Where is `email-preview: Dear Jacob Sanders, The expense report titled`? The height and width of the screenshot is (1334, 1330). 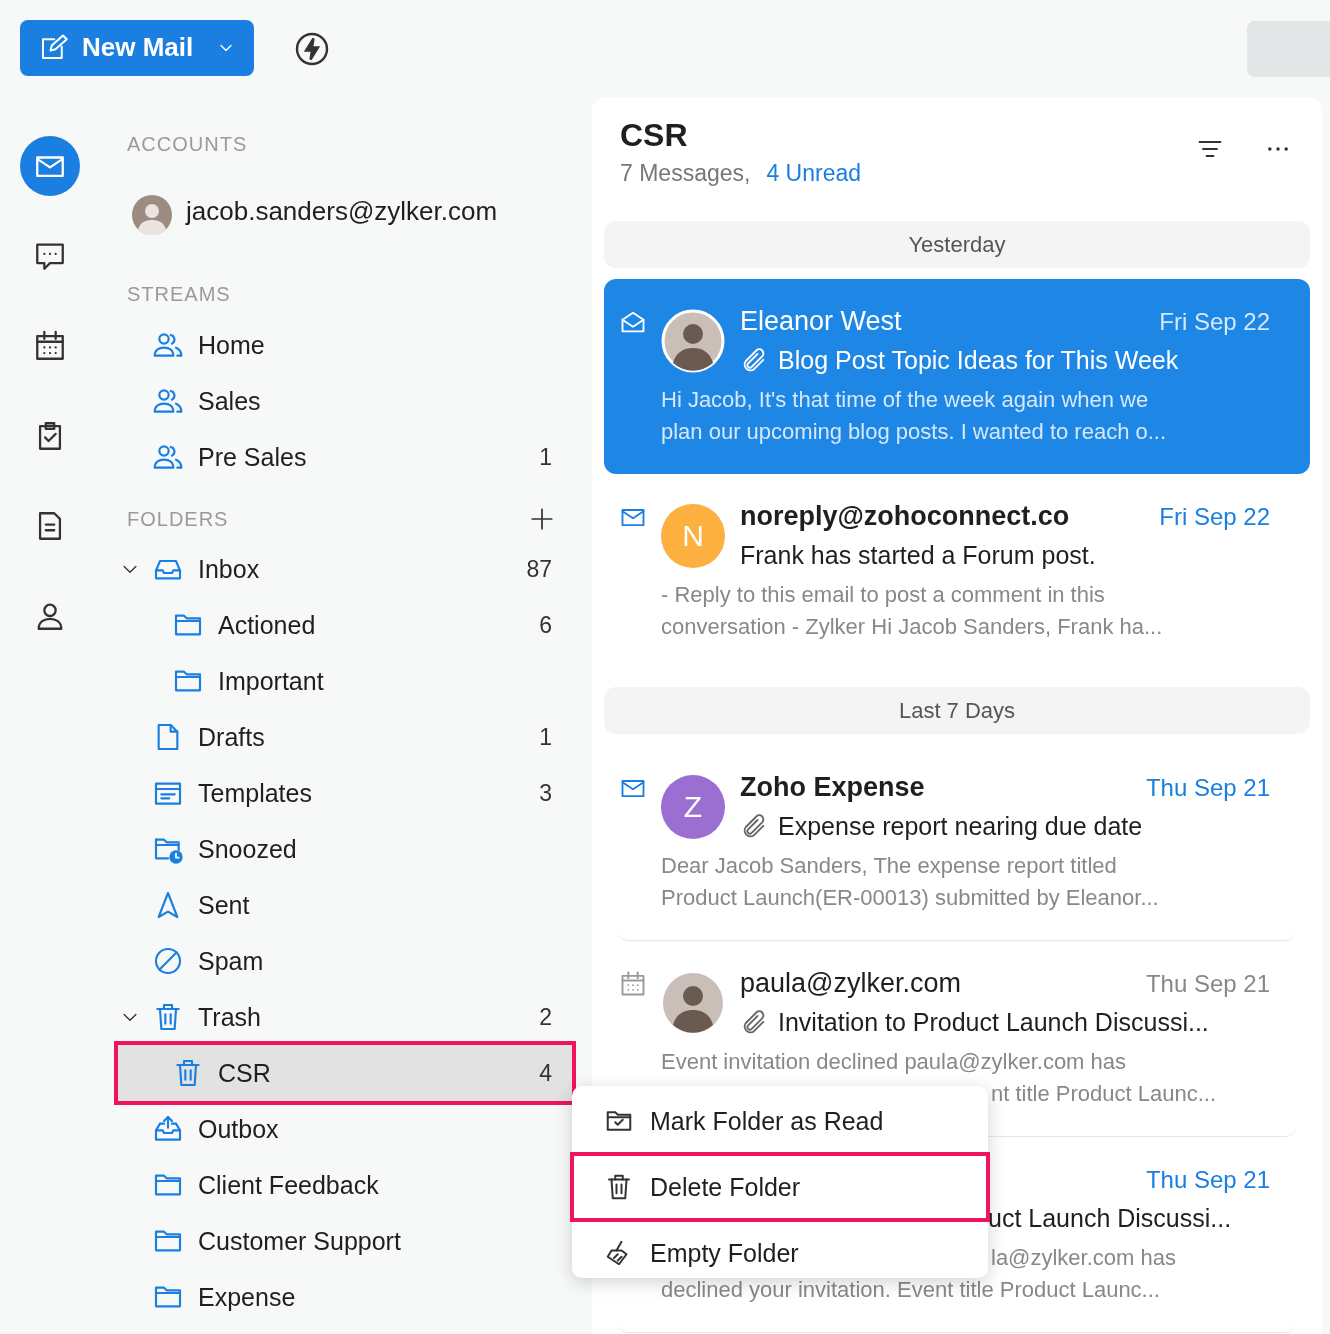
email-preview: Dear Jacob Sanders, The expense report titled is located at coordinates (889, 866).